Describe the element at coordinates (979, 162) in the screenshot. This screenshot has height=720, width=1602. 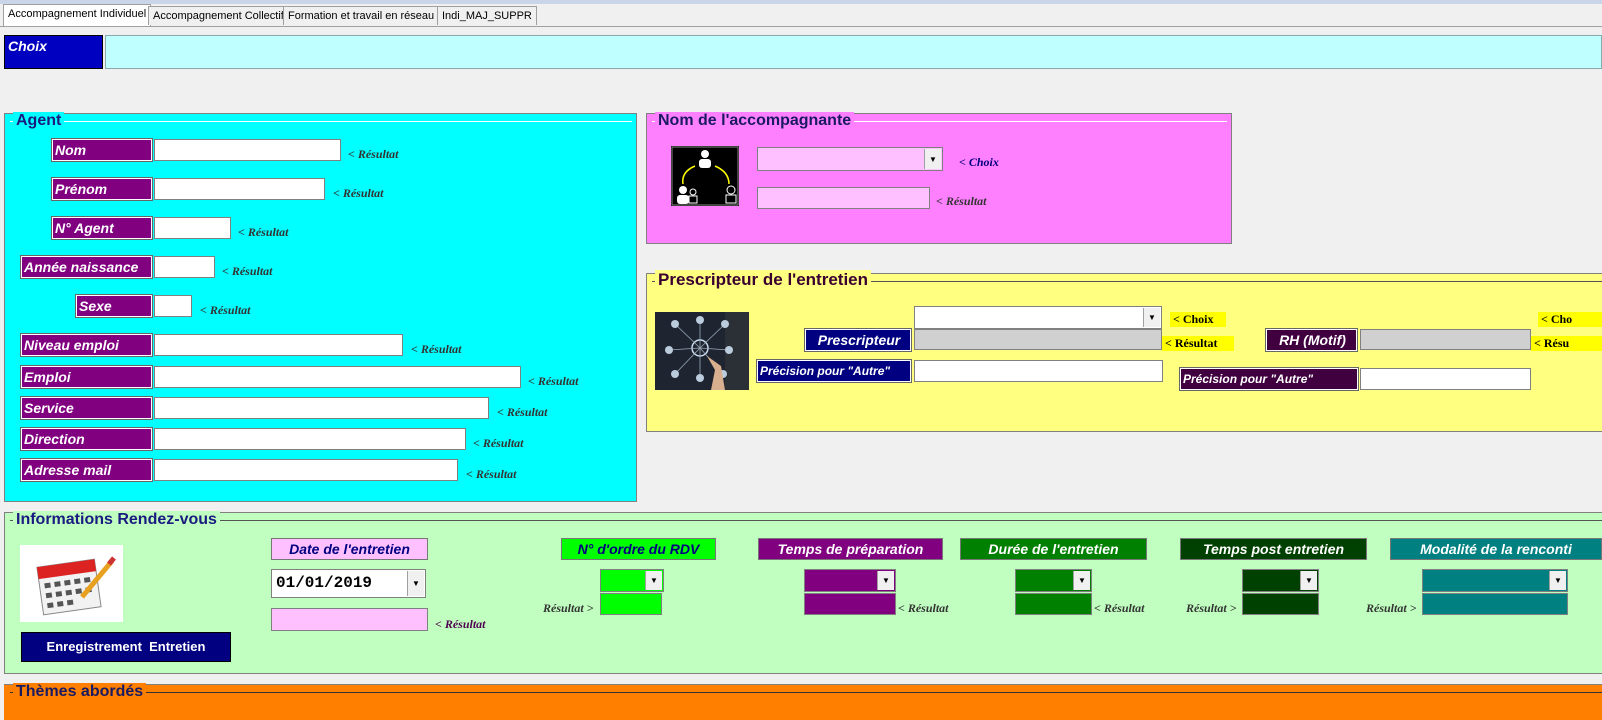
I see `accompagnante-choix-tag: < Choix` at that location.